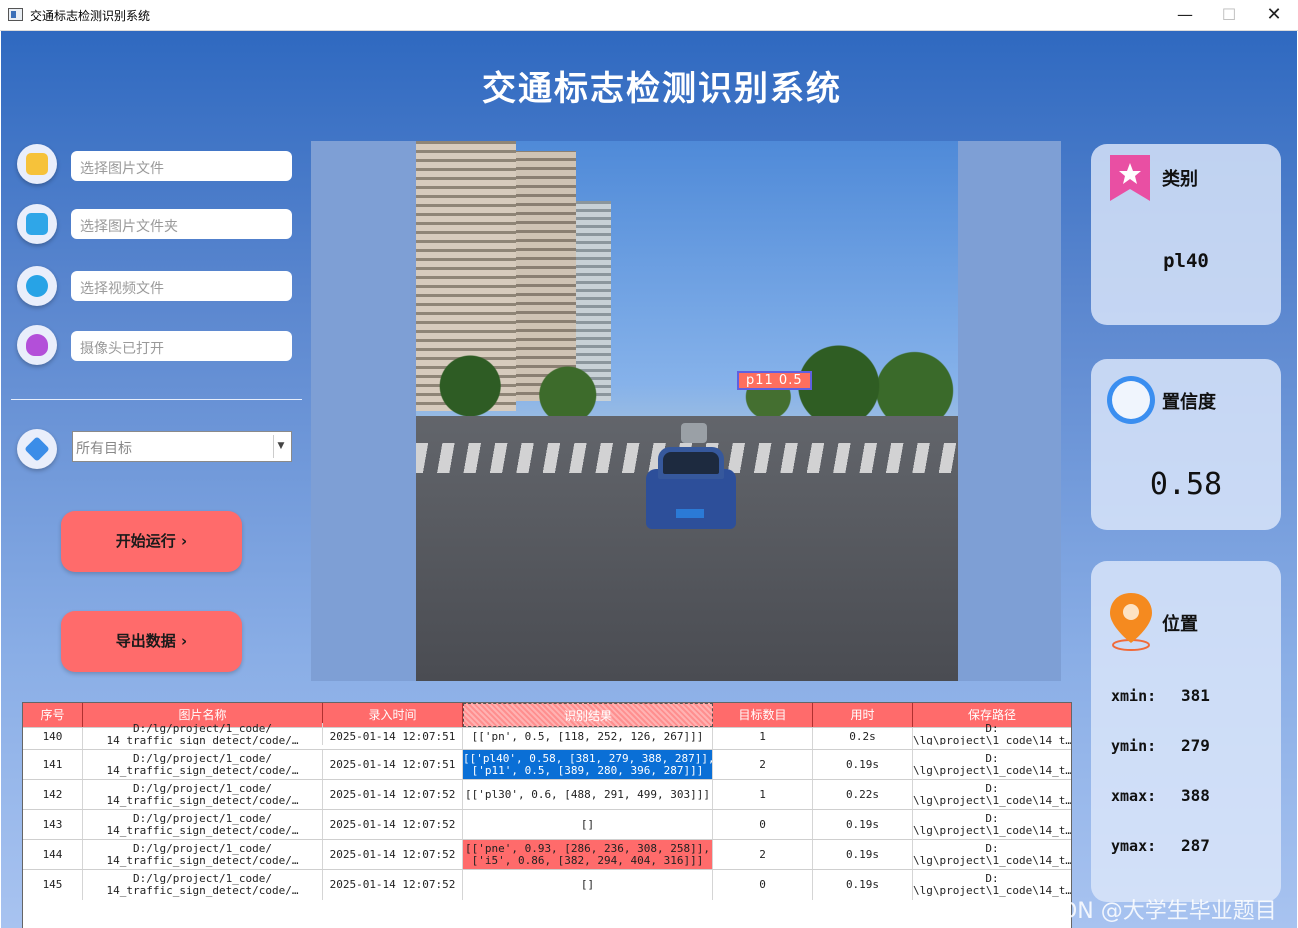  I want to click on location-pin-icon, so click(1131, 622).